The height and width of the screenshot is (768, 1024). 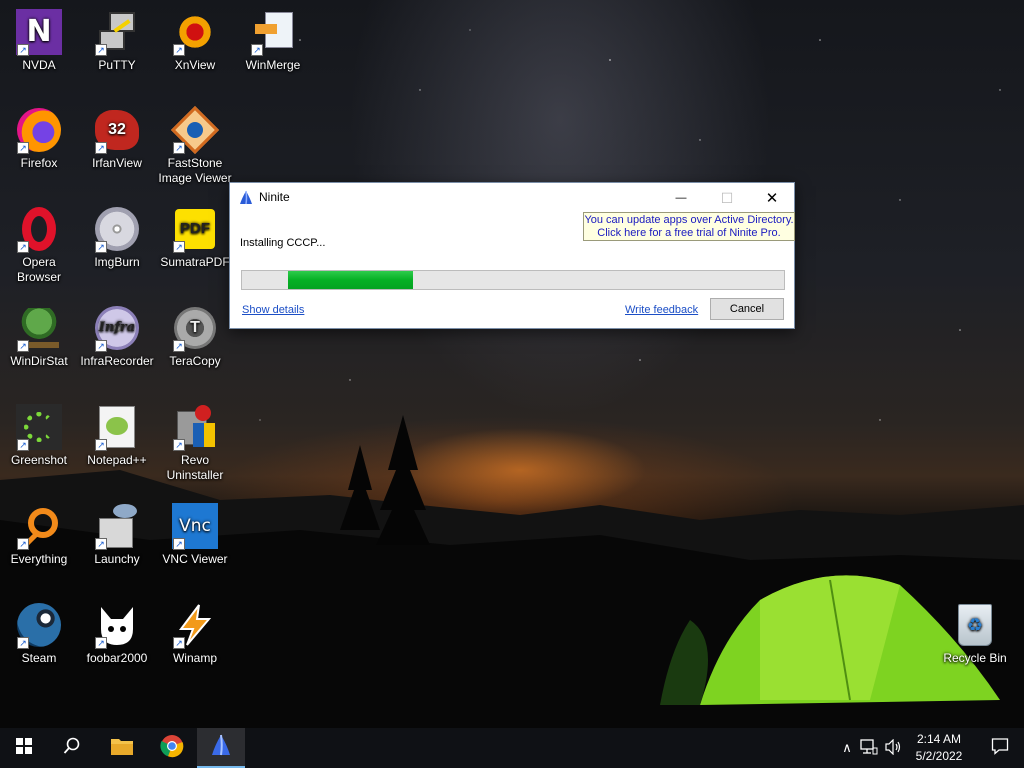 What do you see at coordinates (195, 65) in the screenshot?
I see `desktop-icon-label: XnView` at bounding box center [195, 65].